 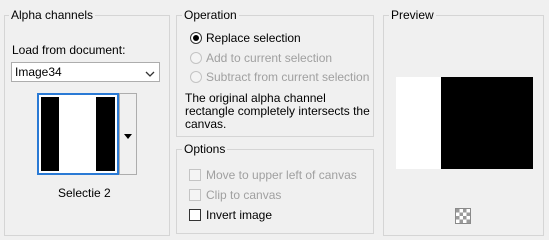 I want to click on document-dropdown-value: Image34, so click(x=38, y=72).